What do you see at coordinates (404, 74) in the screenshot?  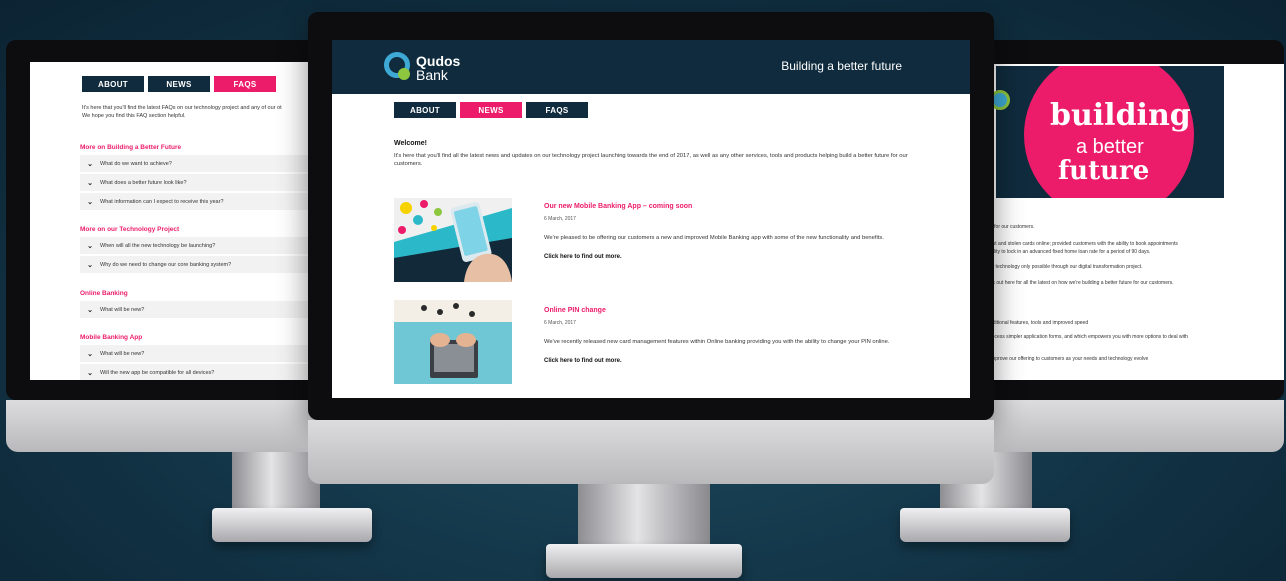 I see `qudos-logo-dot-icon` at bounding box center [404, 74].